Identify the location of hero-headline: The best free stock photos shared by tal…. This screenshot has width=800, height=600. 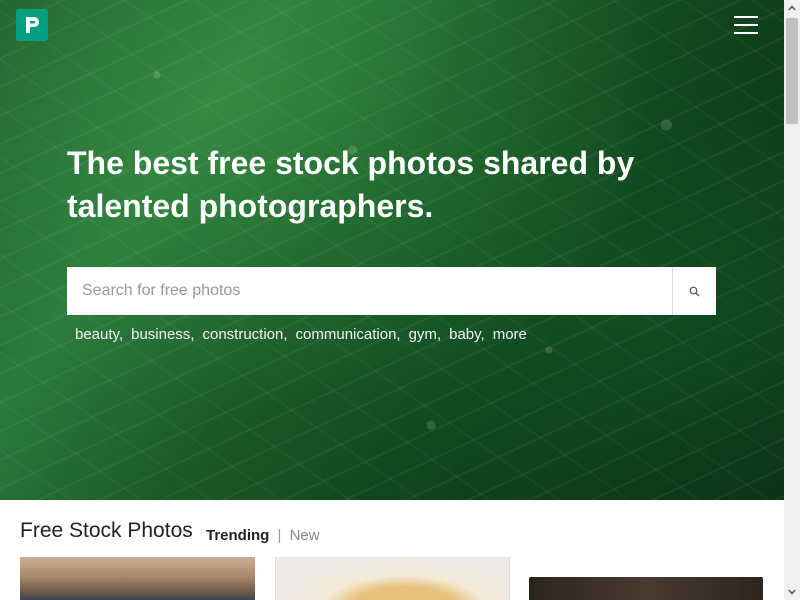
(351, 184).